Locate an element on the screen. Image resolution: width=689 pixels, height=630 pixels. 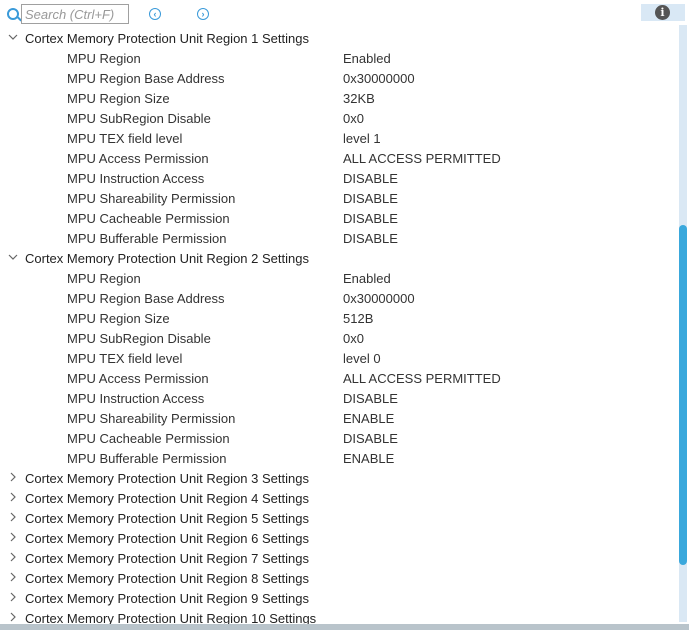
property-value: level 0 is located at coordinates (362, 359).